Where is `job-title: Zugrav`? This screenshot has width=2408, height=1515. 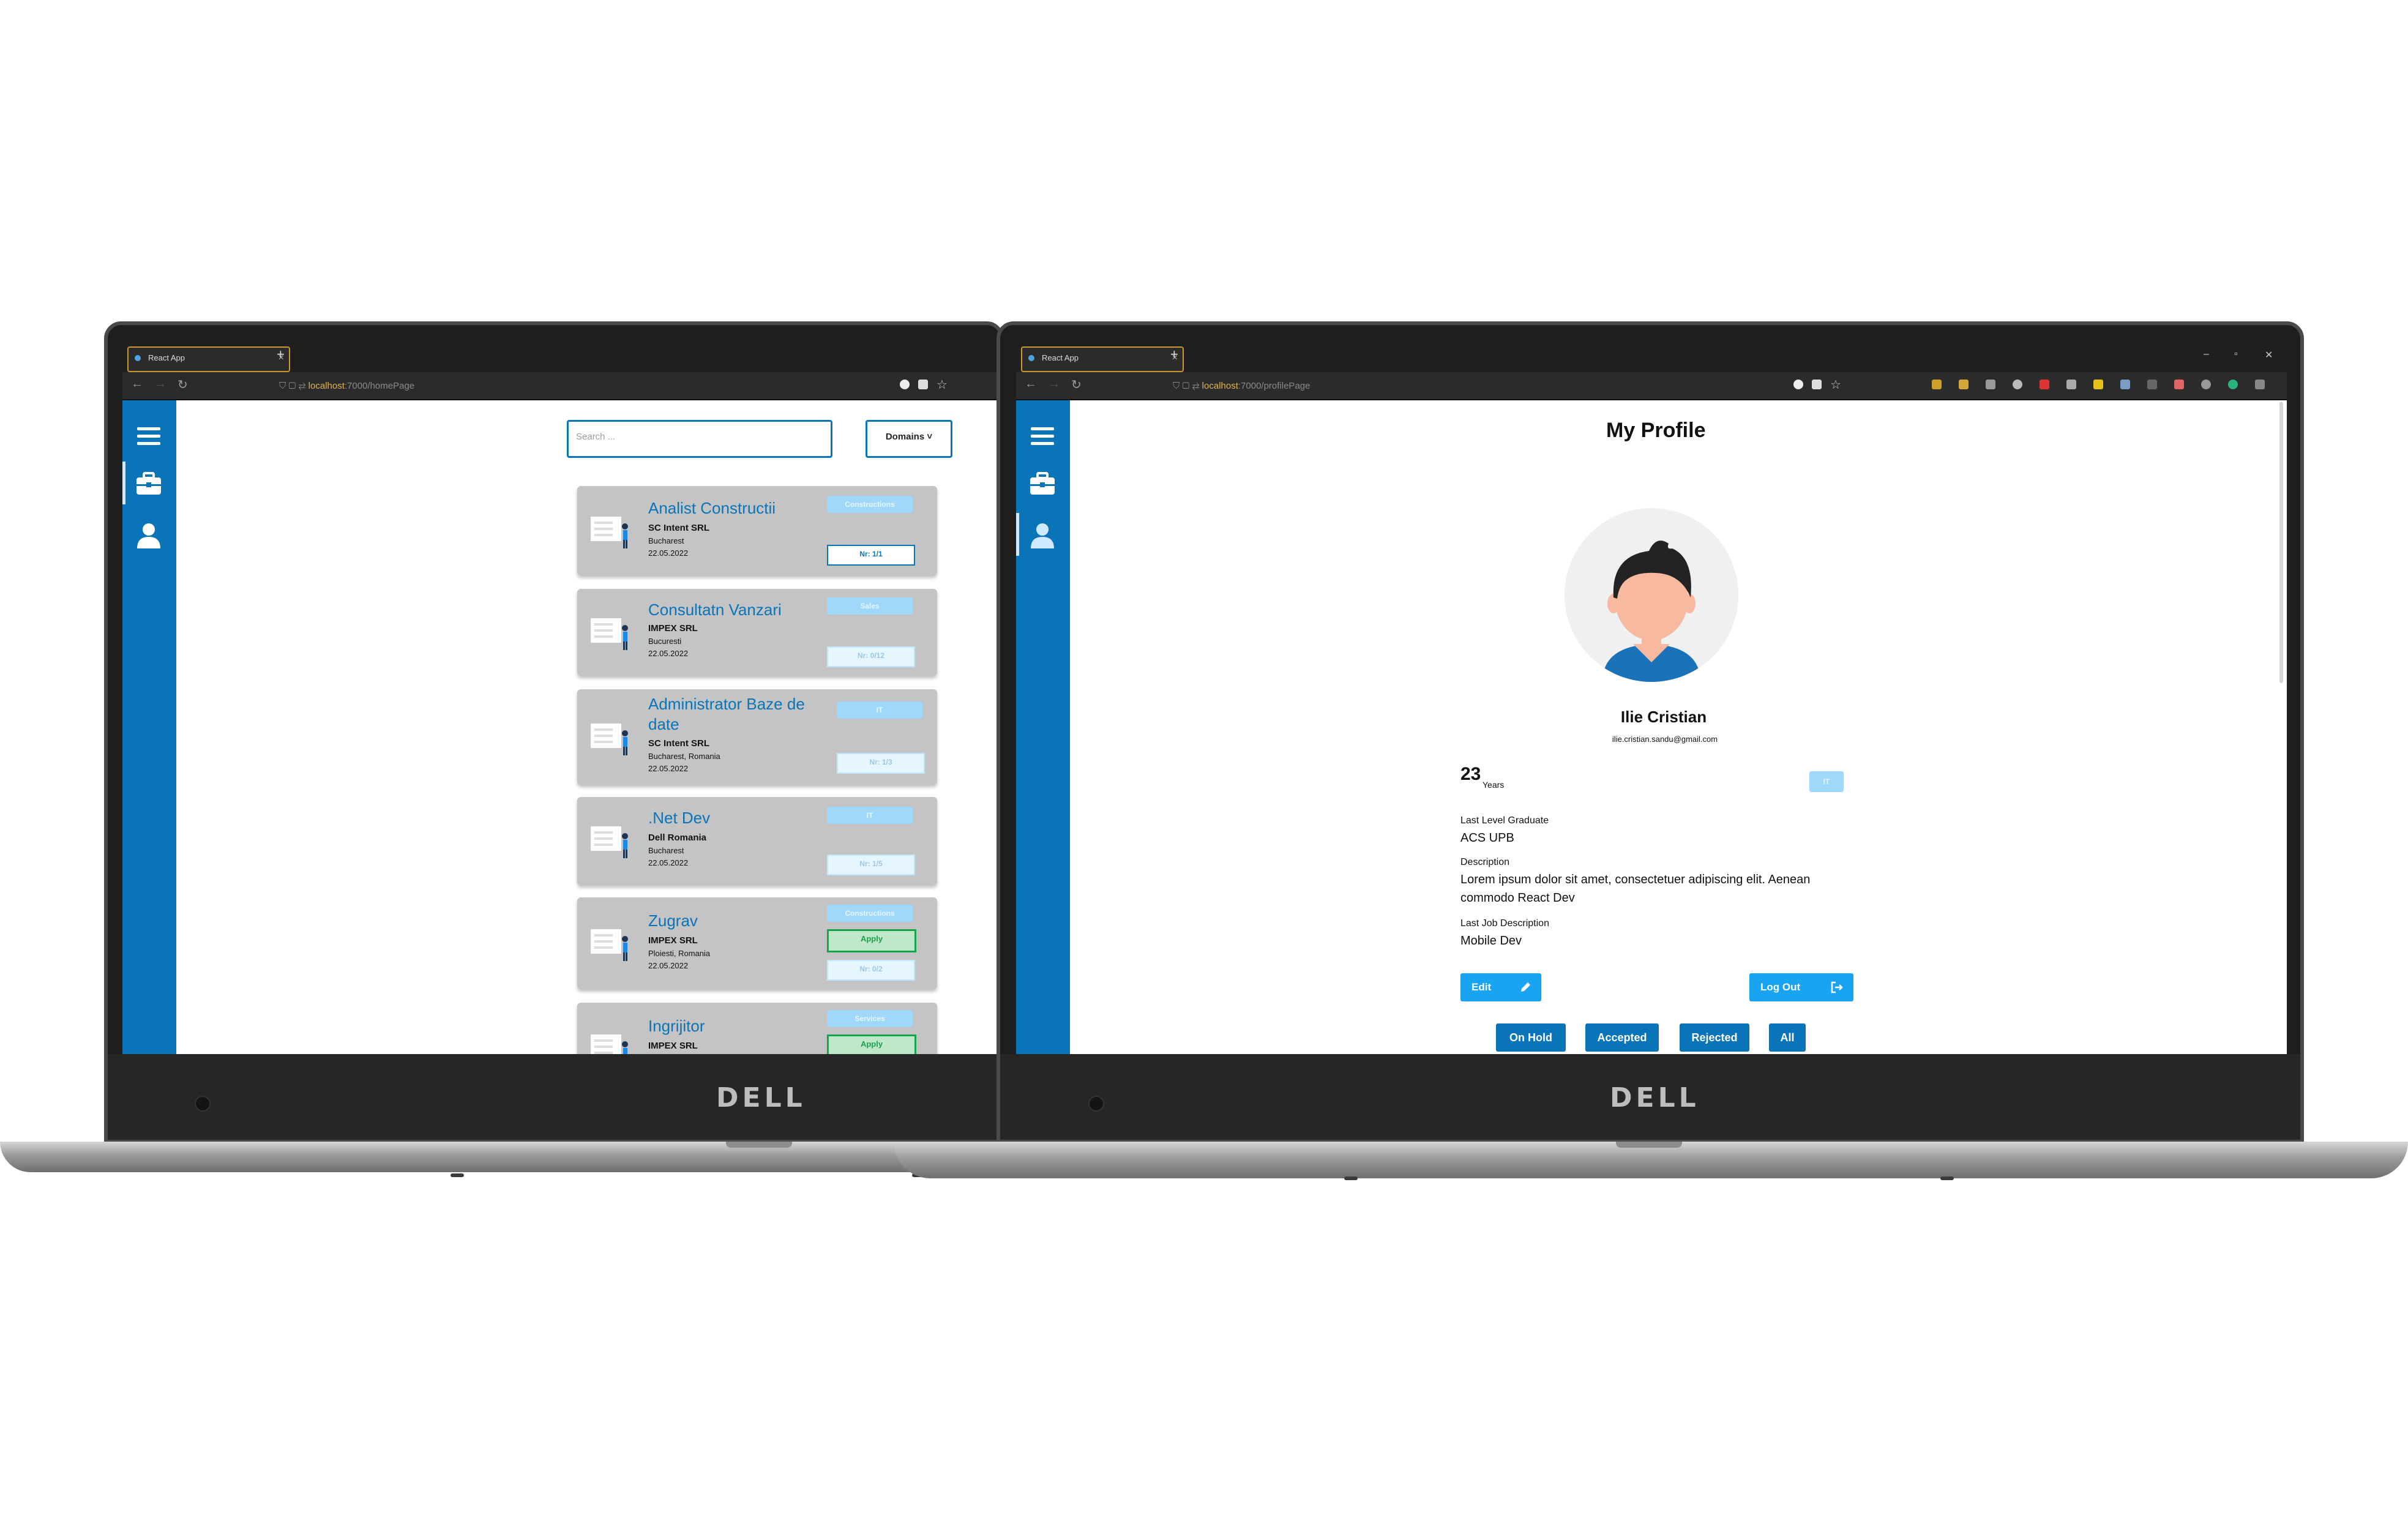
job-title: Zugrav is located at coordinates (740, 921).